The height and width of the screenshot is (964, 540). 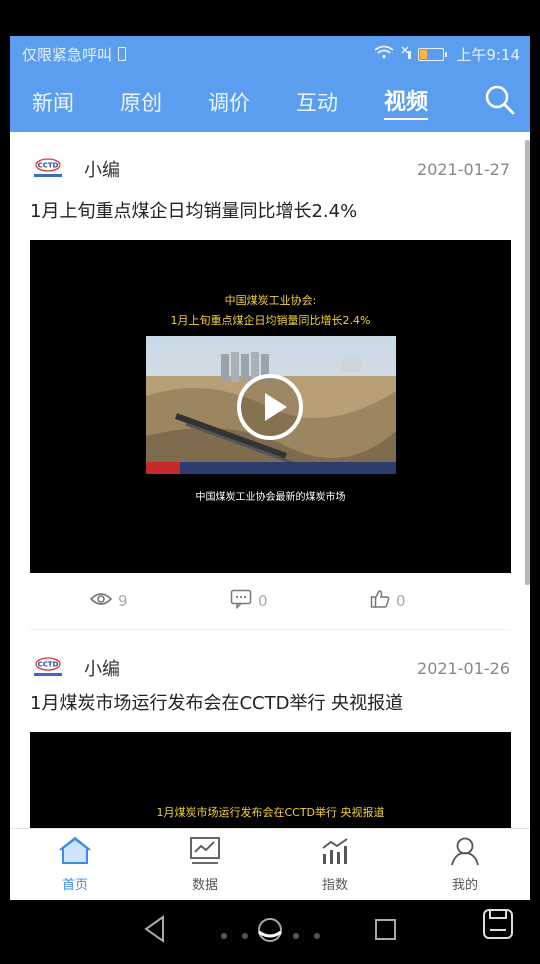 I want to click on home-circle-icon, so click(x=270, y=930).